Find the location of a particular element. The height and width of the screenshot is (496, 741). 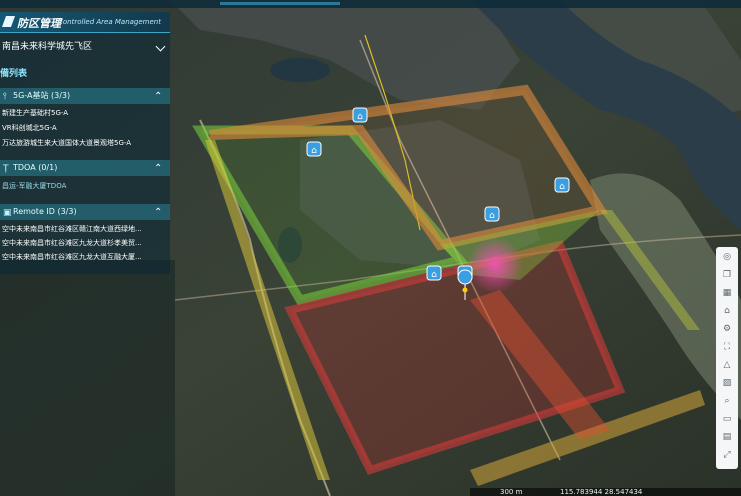

section-5g-header: ⫯ 5G-A基站 (3/3) ⌃ is located at coordinates (85, 96).